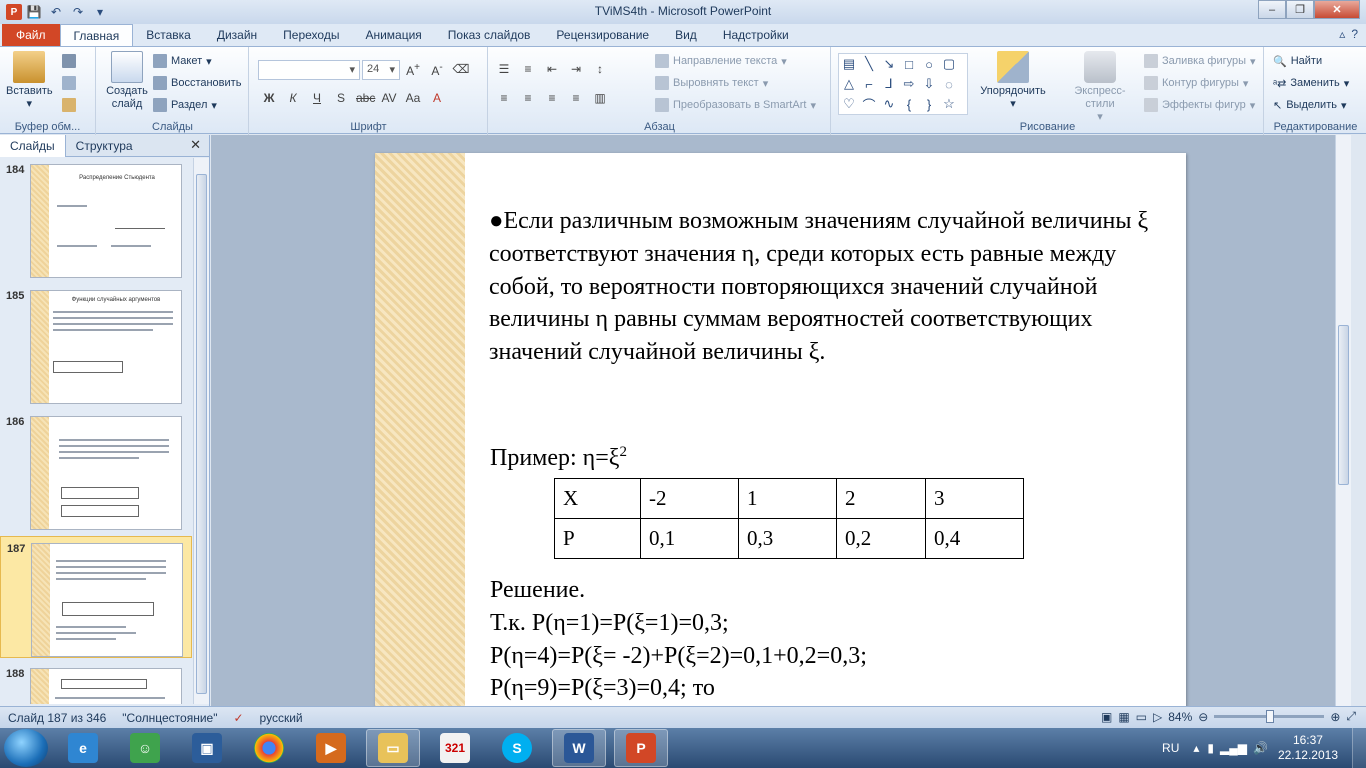  I want to click on font-size-combo: 24 ▾, so click(381, 70).